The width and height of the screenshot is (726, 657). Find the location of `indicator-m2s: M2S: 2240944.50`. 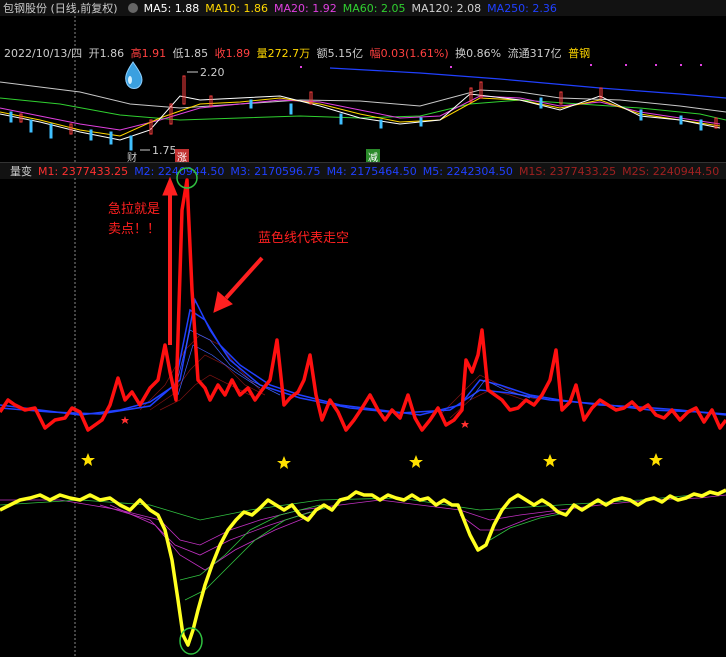

indicator-m2s: M2S: 2240944.50 is located at coordinates (671, 171).